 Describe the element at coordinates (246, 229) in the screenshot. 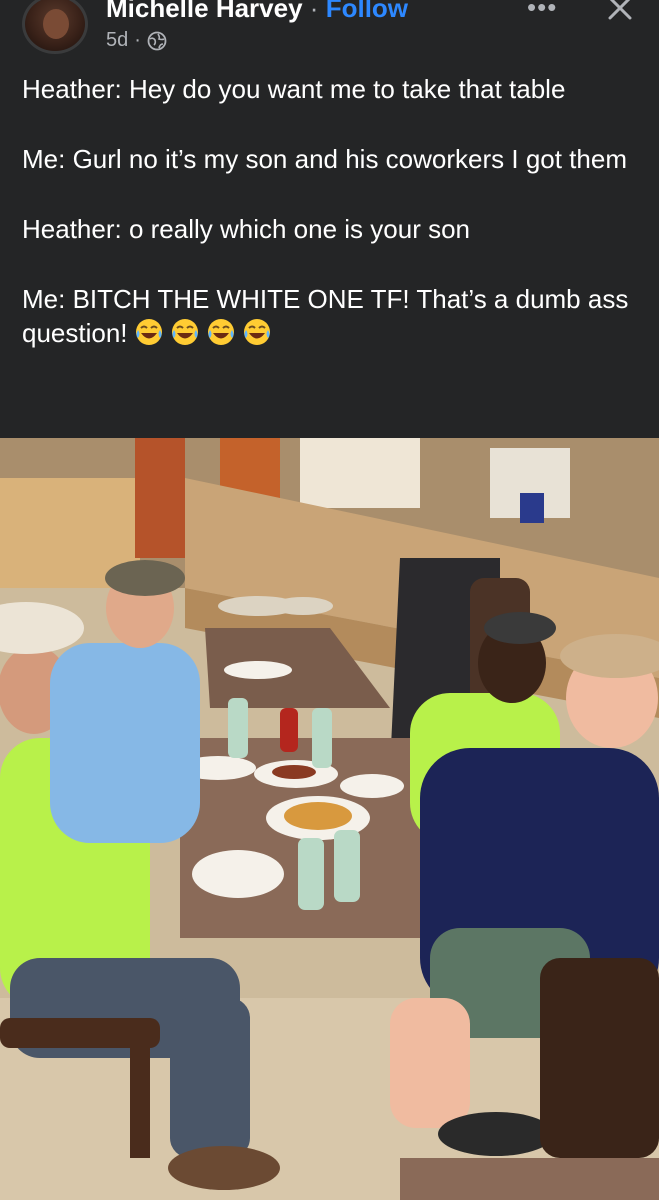

I see `post-paragraph: Heather: o really which one is your son` at that location.